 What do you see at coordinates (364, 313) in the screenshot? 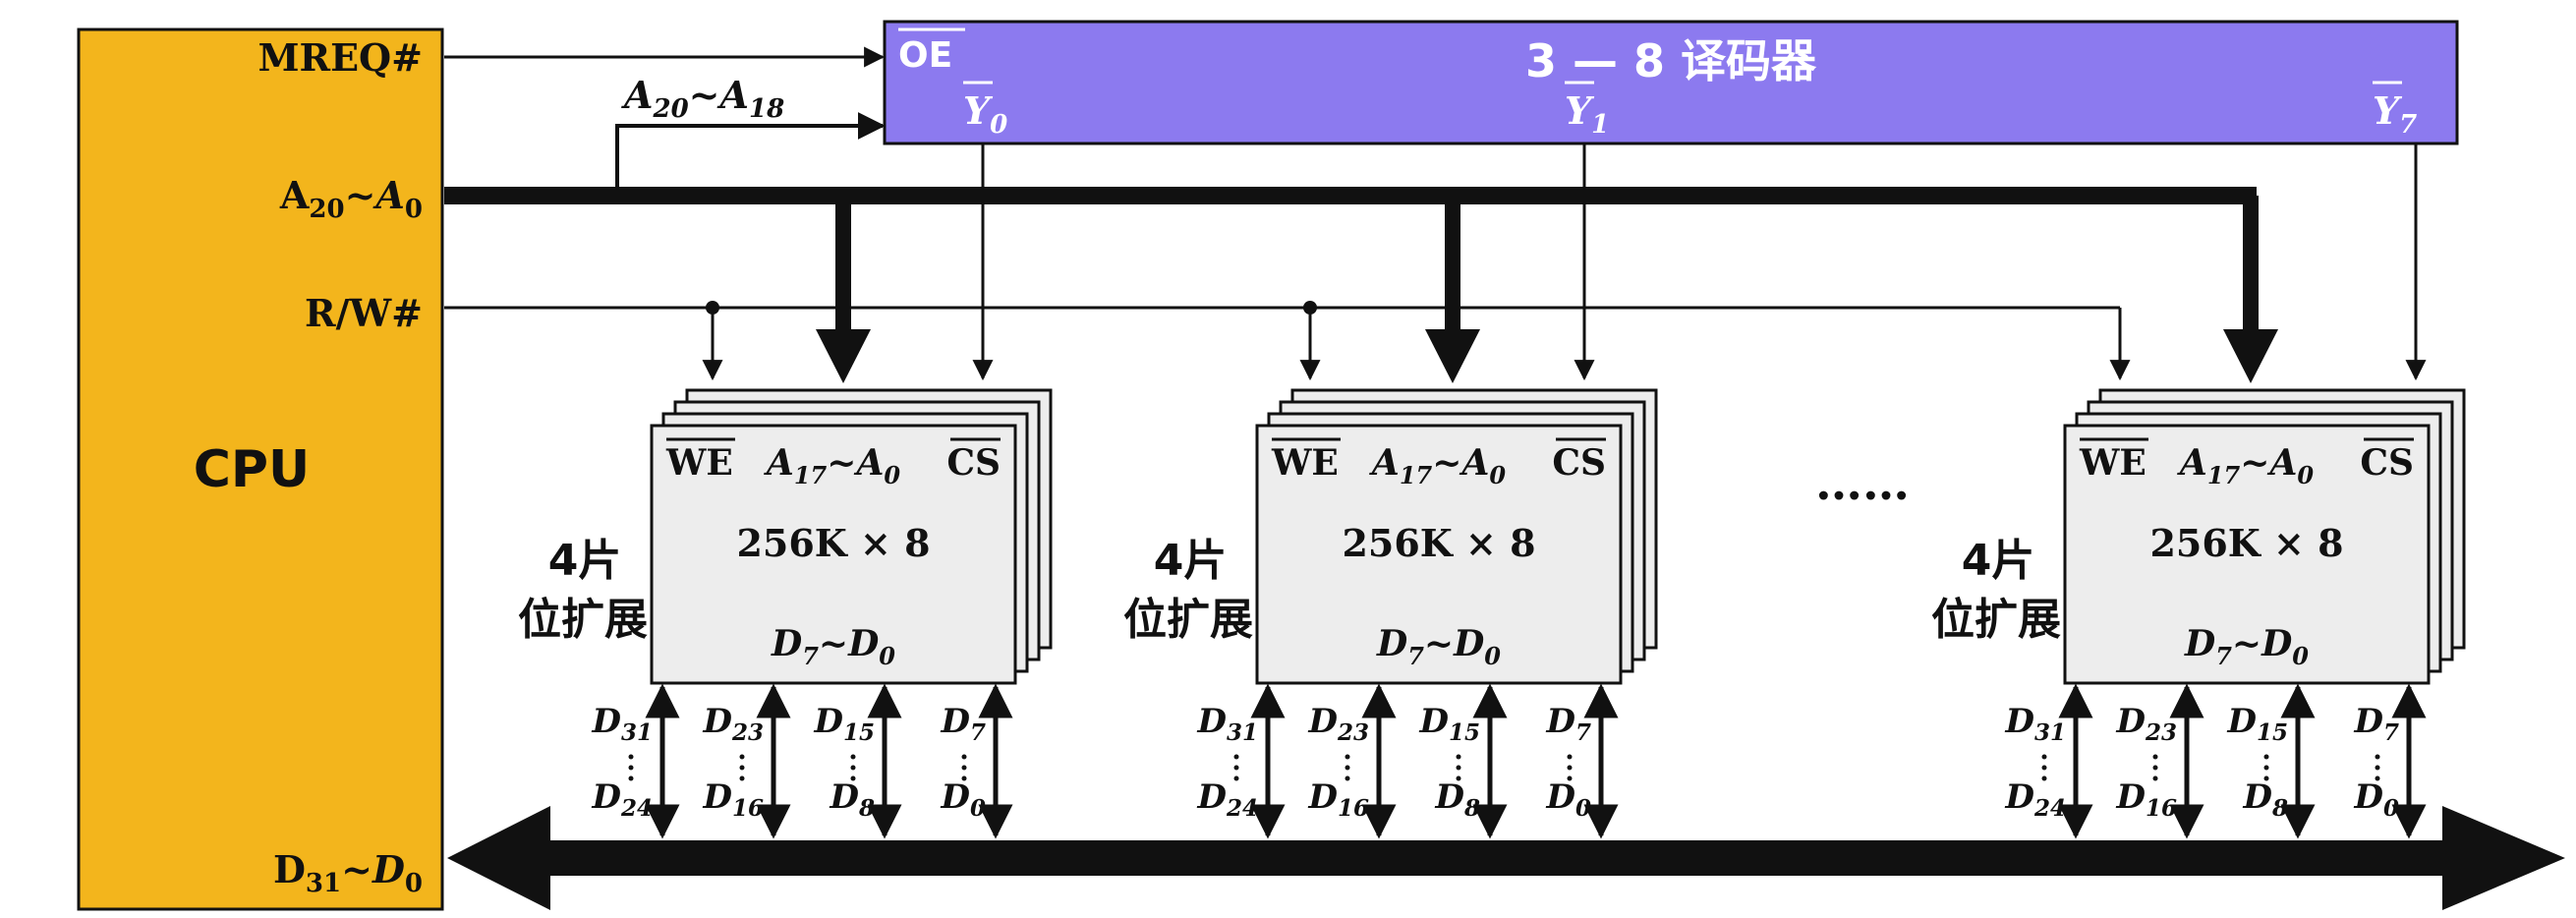
I see `rw-pin-label: R/W#` at bounding box center [364, 313].